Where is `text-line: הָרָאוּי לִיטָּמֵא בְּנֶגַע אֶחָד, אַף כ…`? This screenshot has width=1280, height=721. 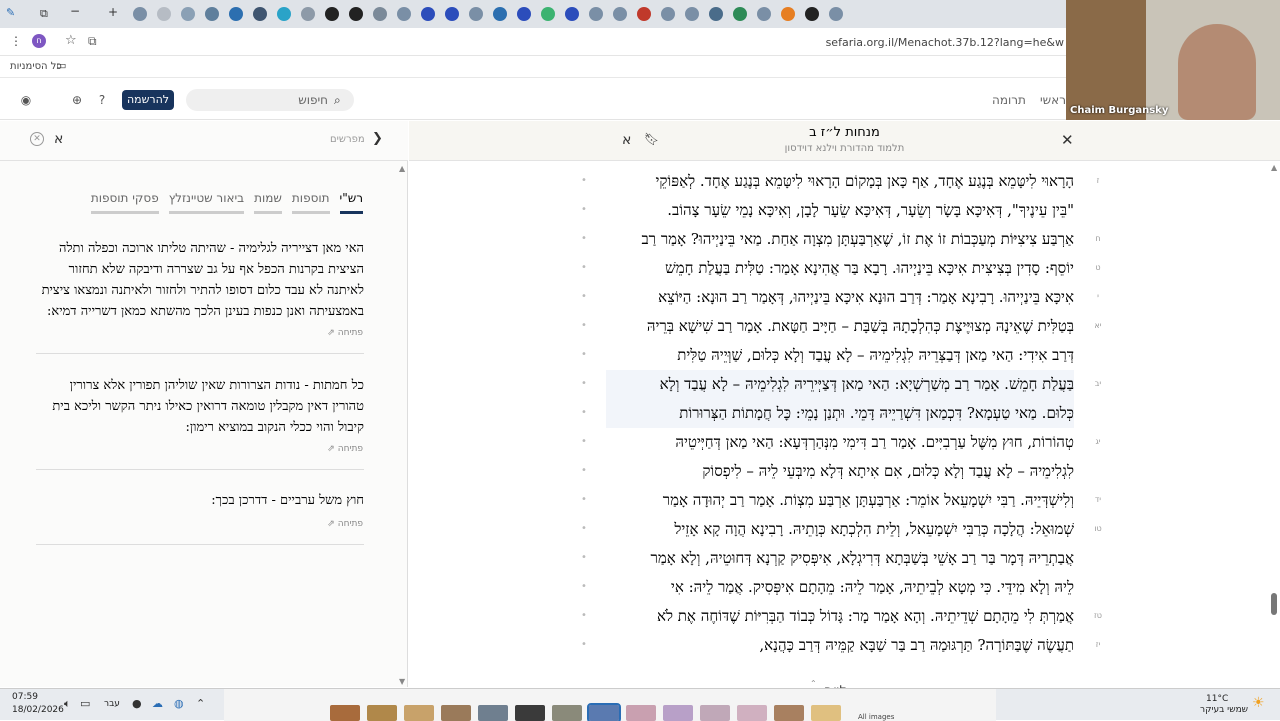
text-line: הָרָאוּי לִיטָּמֵא בְּנֶגַע אֶחָד, אַף כ… is located at coordinates (840, 181).